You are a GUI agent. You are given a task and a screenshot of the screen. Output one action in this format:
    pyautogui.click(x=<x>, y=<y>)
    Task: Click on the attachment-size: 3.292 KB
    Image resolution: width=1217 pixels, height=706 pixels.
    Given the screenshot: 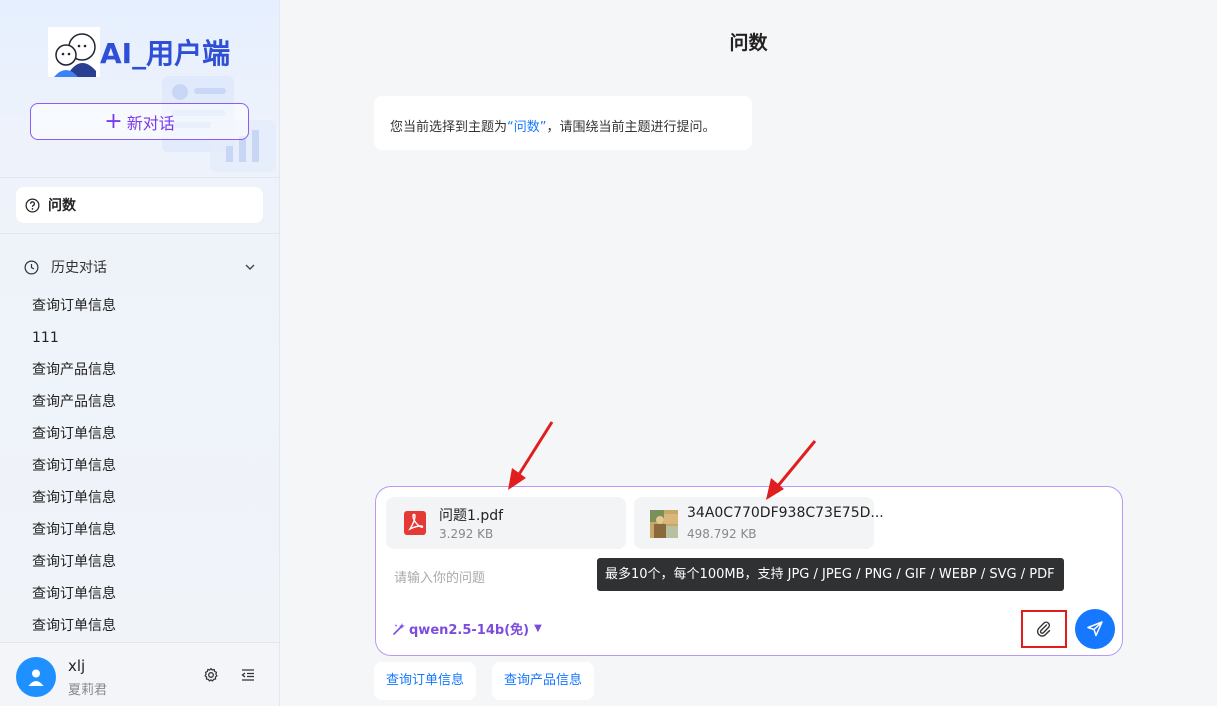 What is the action you would take?
    pyautogui.click(x=466, y=534)
    